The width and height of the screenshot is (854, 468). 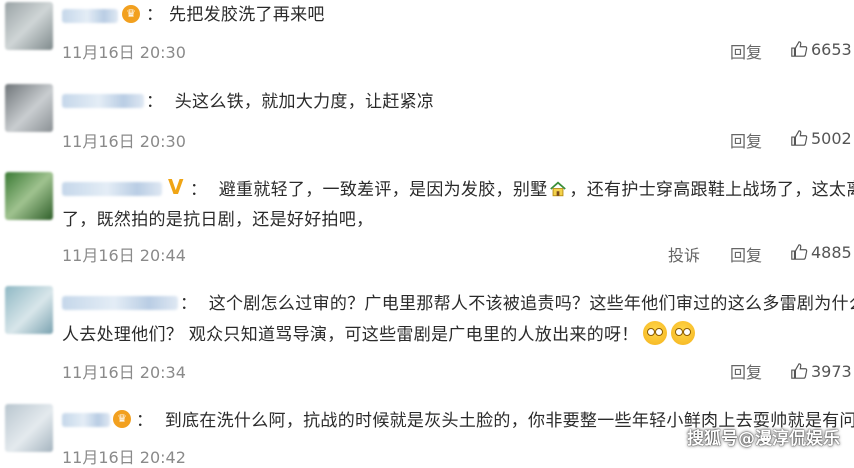 I want to click on like-count: 6653, so click(x=831, y=49).